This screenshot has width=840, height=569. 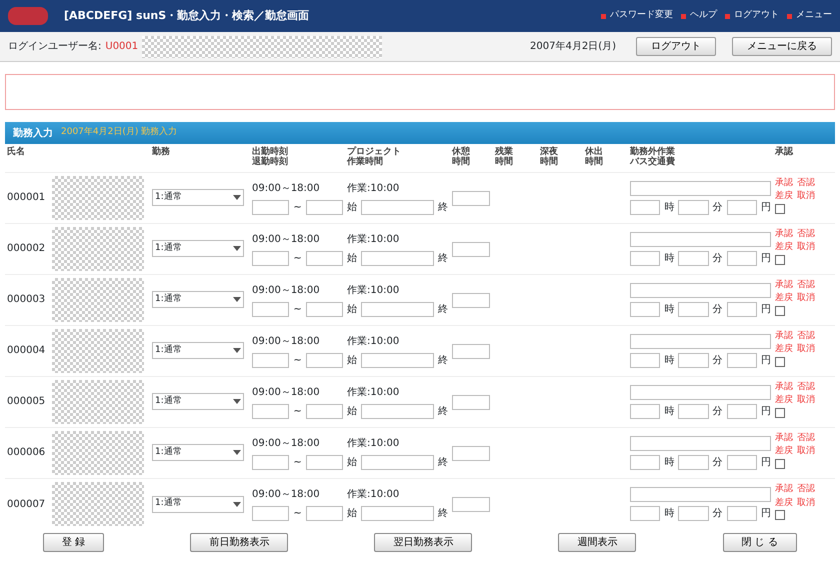 What do you see at coordinates (597, 542) in the screenshot?
I see `footer-button: 週間表示` at bounding box center [597, 542].